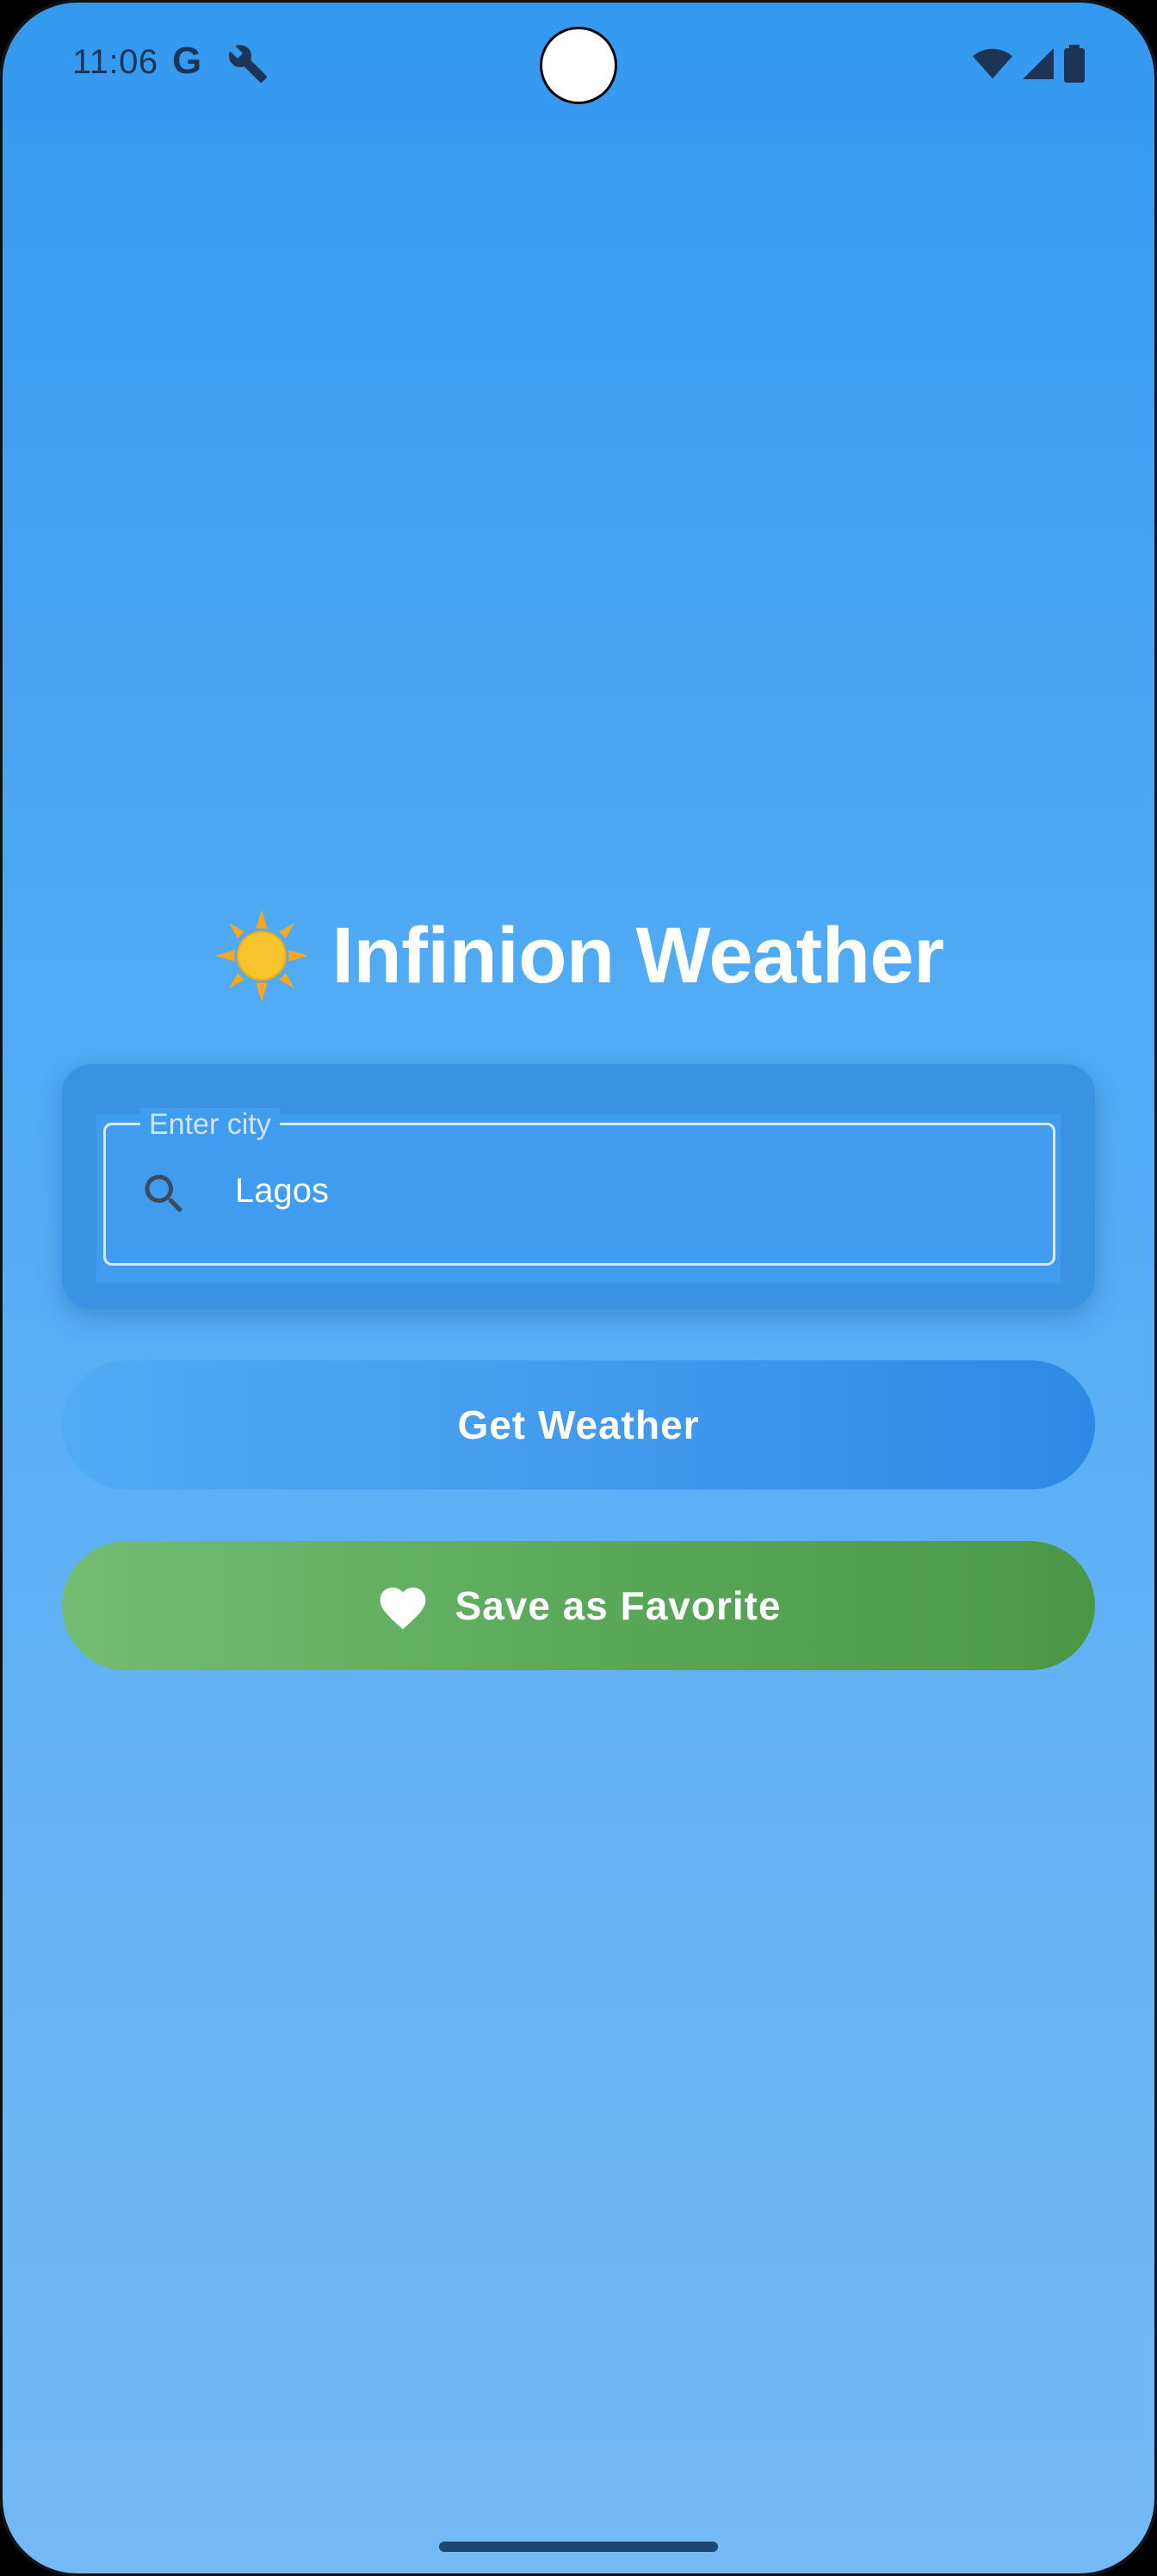 This screenshot has height=2576, width=1157. I want to click on status-icons, so click(1029, 64).